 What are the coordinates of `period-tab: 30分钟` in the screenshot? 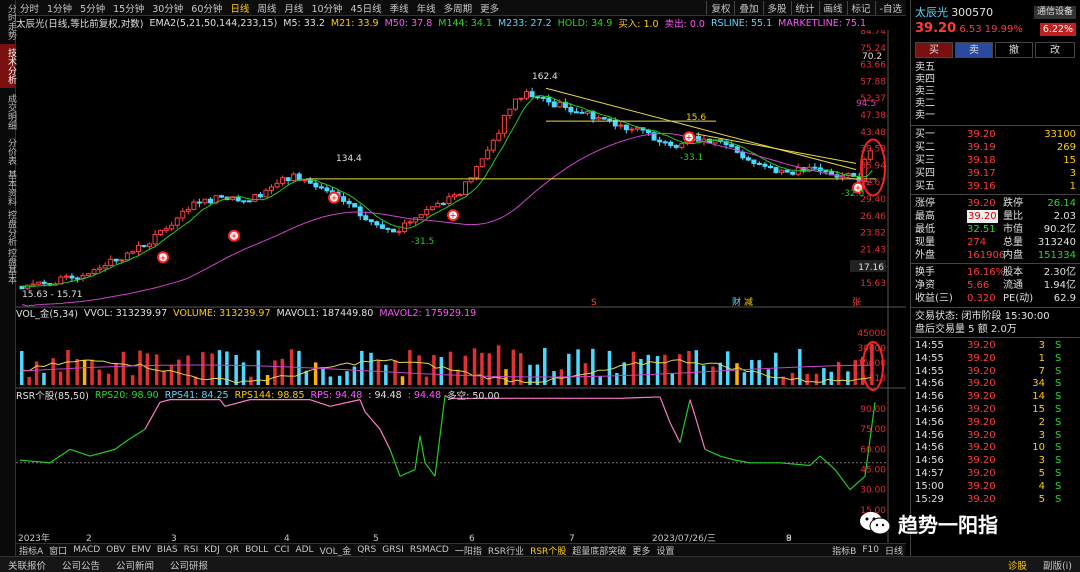 It's located at (167, 8).